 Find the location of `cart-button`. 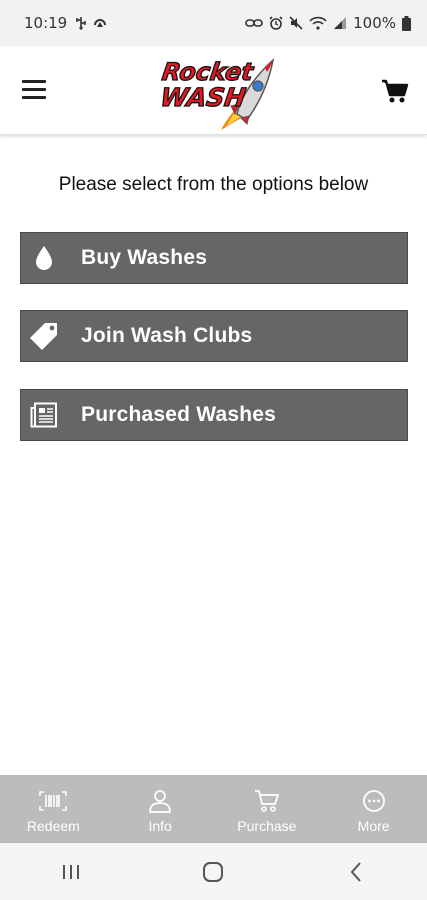

cart-button is located at coordinates (395, 91).